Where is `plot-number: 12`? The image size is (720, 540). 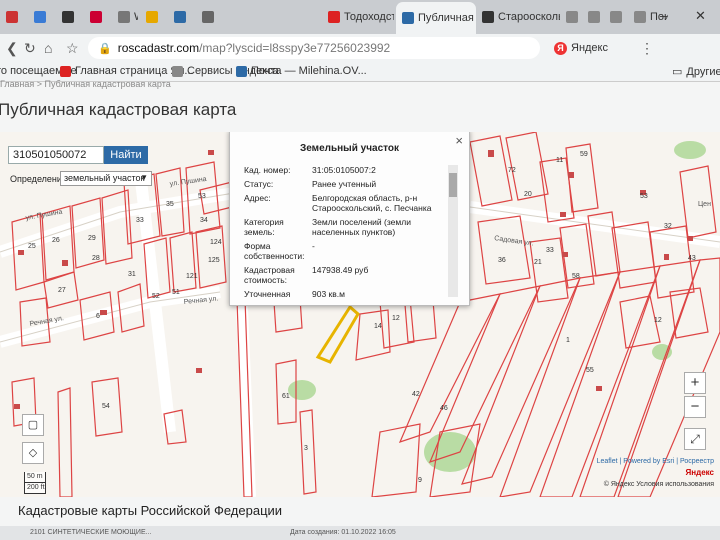 plot-number: 12 is located at coordinates (396, 318).